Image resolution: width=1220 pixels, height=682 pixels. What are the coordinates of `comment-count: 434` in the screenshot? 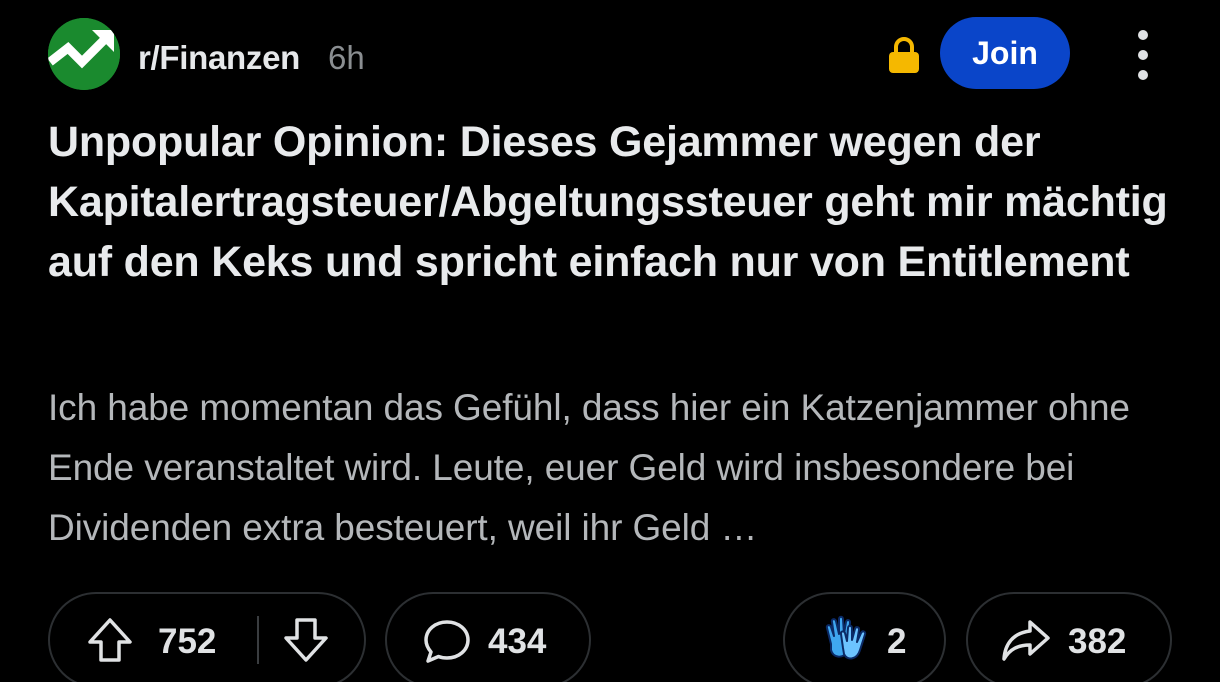 It's located at (517, 641).